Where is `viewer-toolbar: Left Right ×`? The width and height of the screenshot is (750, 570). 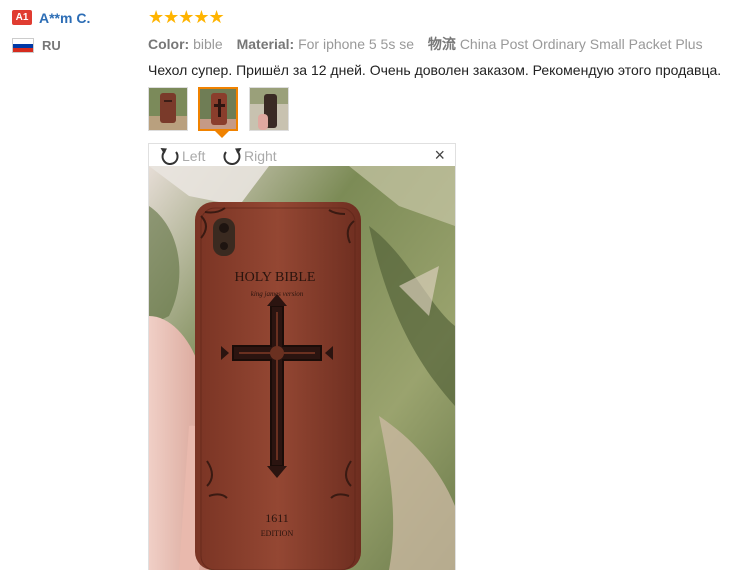 viewer-toolbar: Left Right × is located at coordinates (302, 155).